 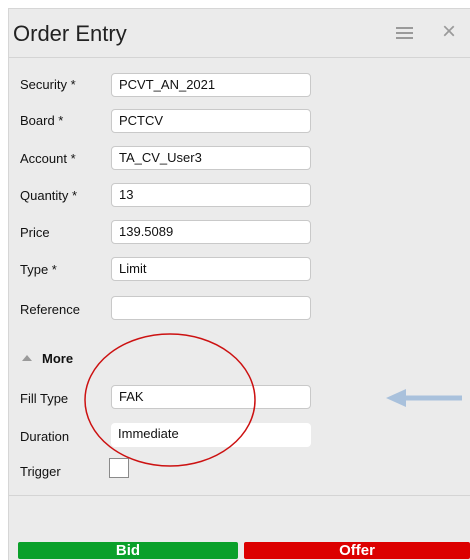 I want to click on price-field: 139.5089, so click(x=211, y=232).